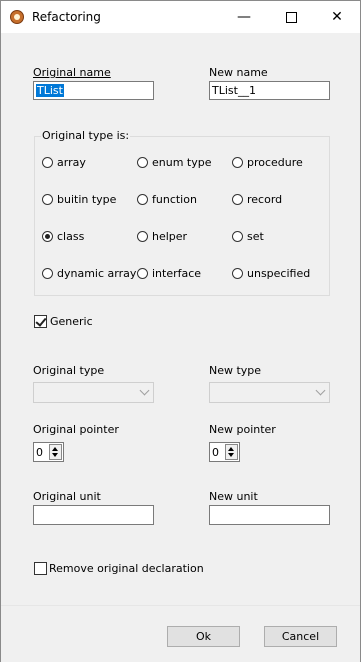  I want to click on radio-label: procedure, so click(275, 162).